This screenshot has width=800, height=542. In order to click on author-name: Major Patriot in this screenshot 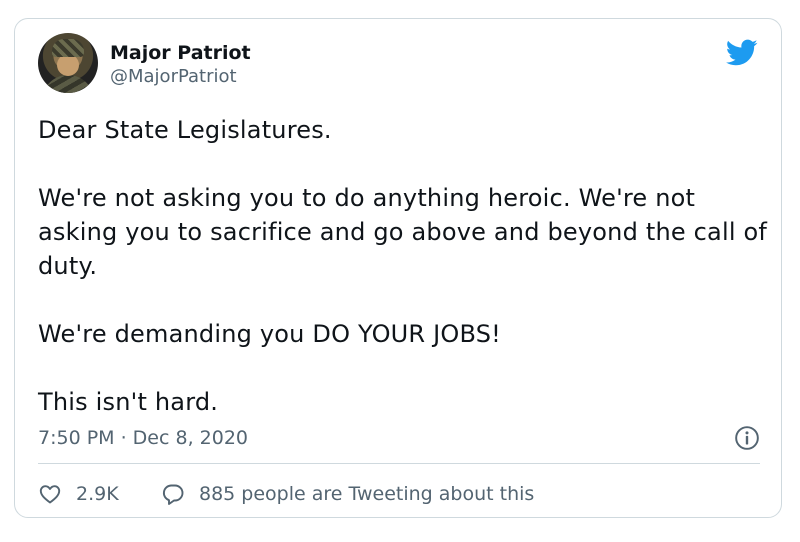, I will do `click(180, 53)`.